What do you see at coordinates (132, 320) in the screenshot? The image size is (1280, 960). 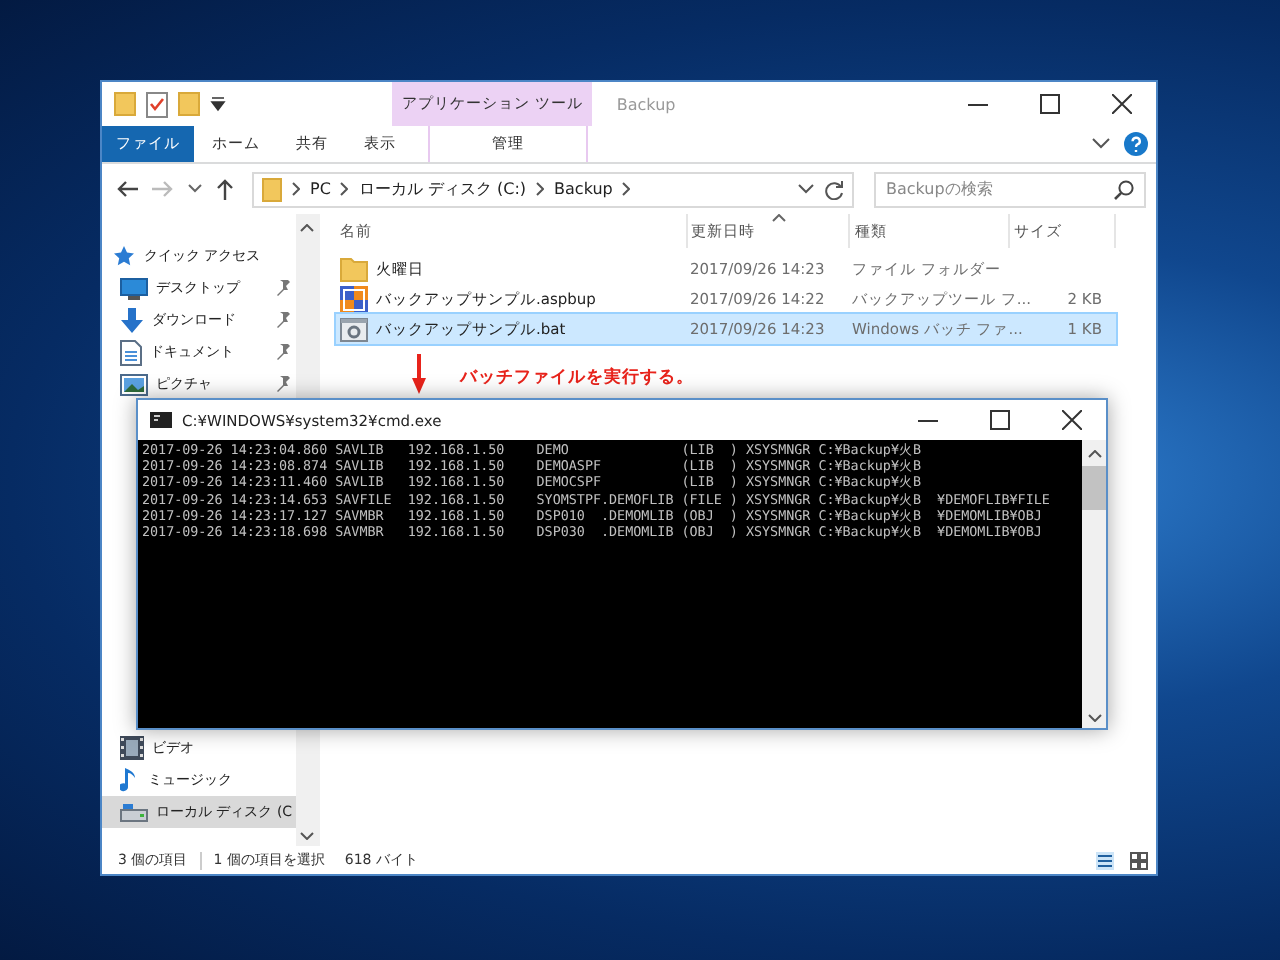 I see `down-arrow-icon` at bounding box center [132, 320].